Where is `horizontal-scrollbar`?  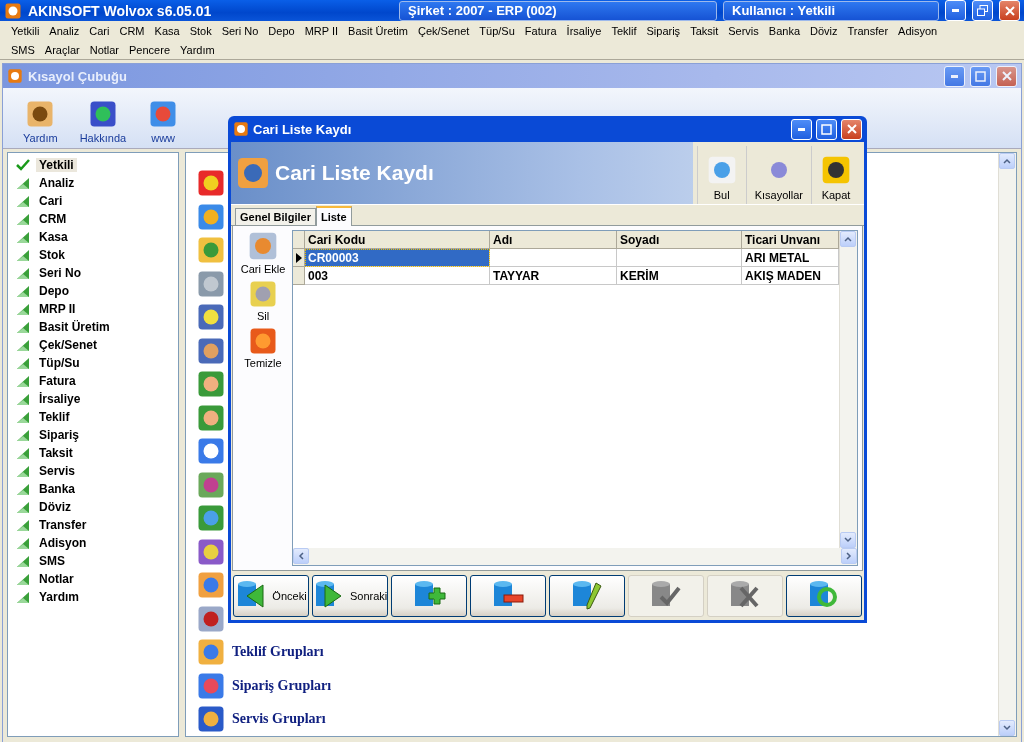
horizontal-scrollbar is located at coordinates (575, 556).